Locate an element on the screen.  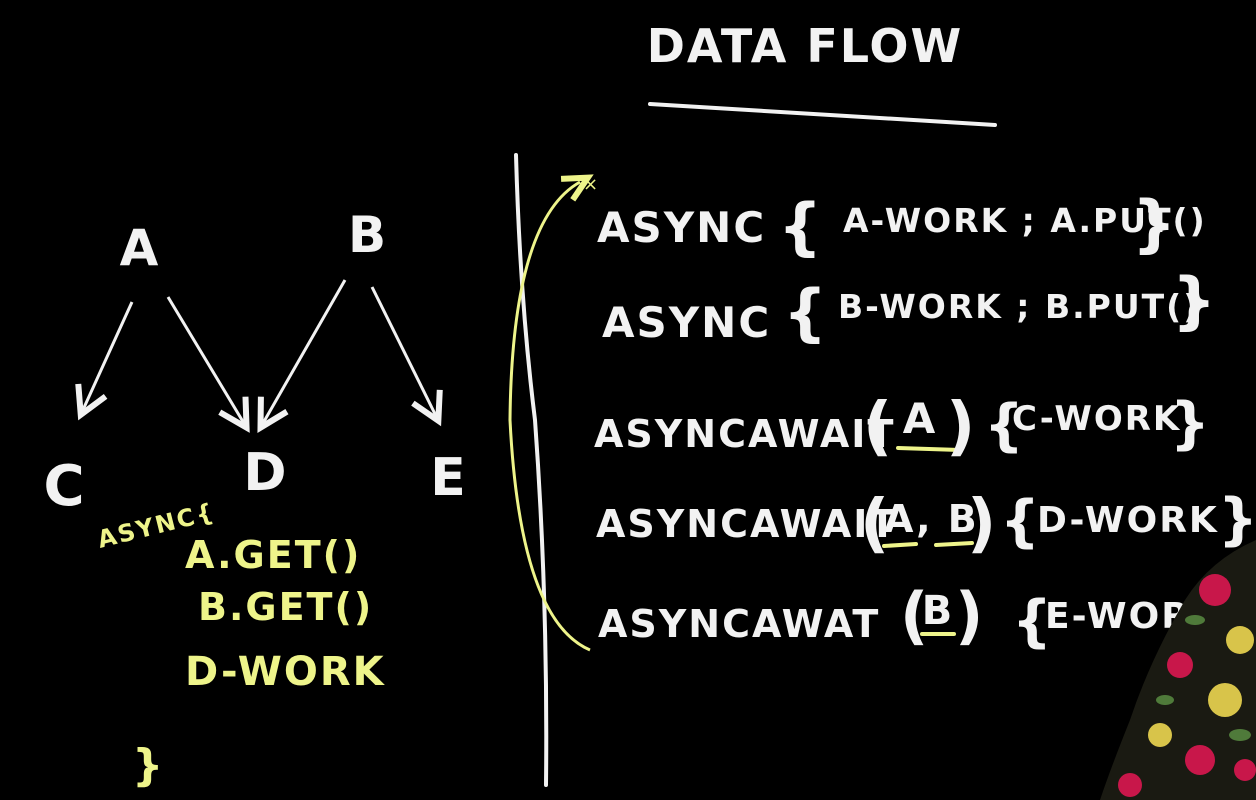
statement-body: C-WORK is located at coordinates (1096, 419).